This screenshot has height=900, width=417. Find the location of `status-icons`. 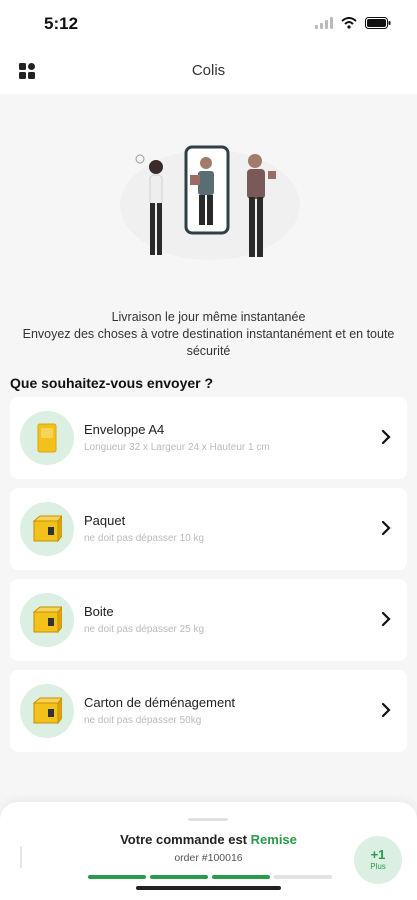

status-icons is located at coordinates (353, 25).